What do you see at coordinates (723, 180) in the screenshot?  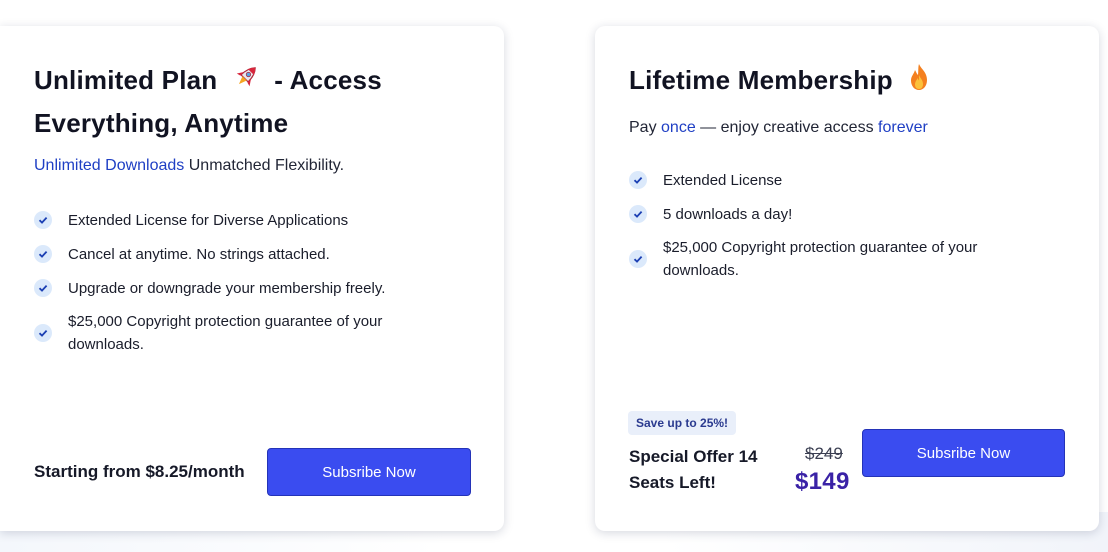 I see `feature-text: Extended License` at bounding box center [723, 180].